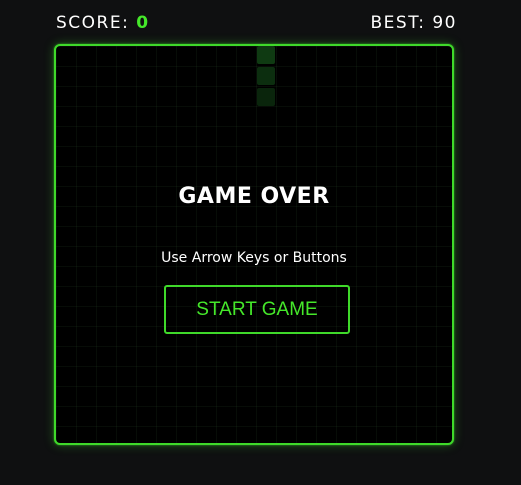 This screenshot has width=521, height=485. What do you see at coordinates (257, 309) in the screenshot?
I see `start-game-button: START GAME` at bounding box center [257, 309].